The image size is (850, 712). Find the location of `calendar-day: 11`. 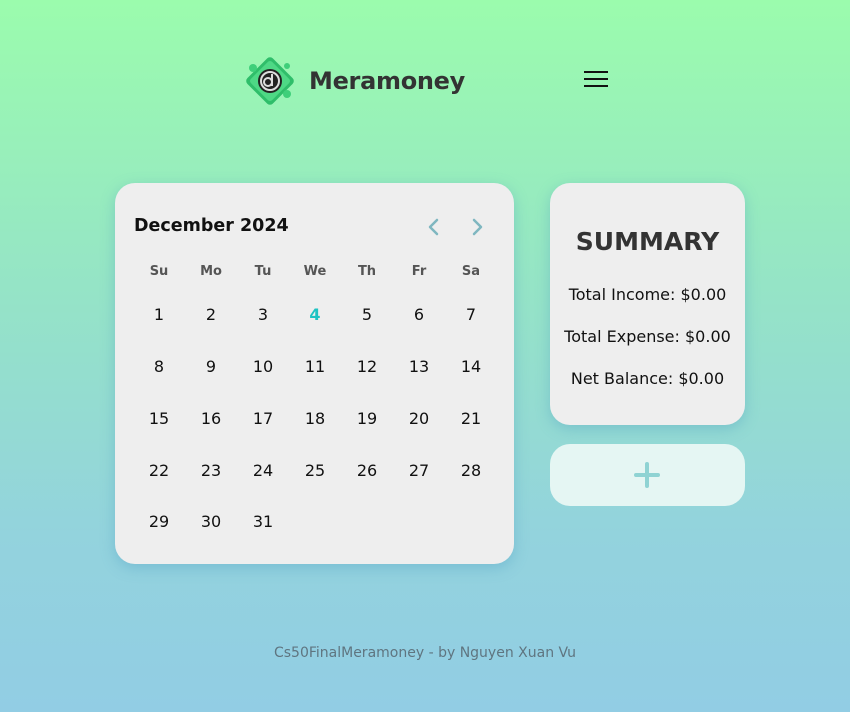

calendar-day: 11 is located at coordinates (315, 367).